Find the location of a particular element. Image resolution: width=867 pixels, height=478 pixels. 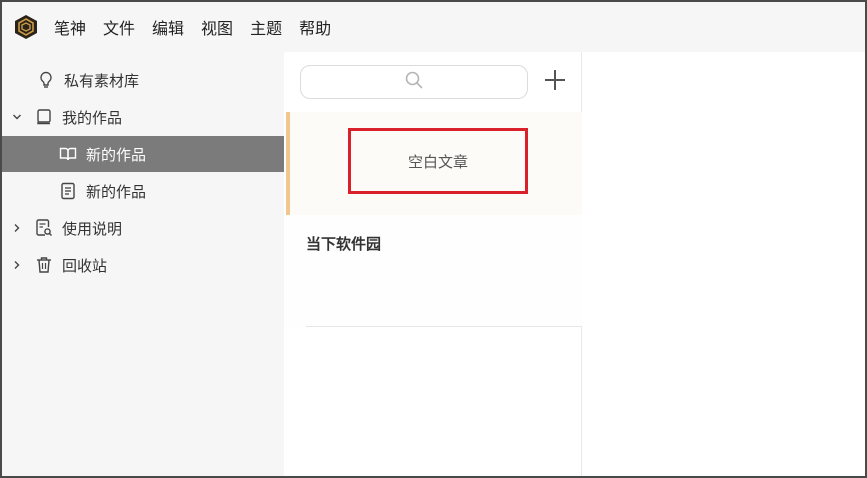

sidebar-item-user-guide: 使用说明 is located at coordinates (143, 228).